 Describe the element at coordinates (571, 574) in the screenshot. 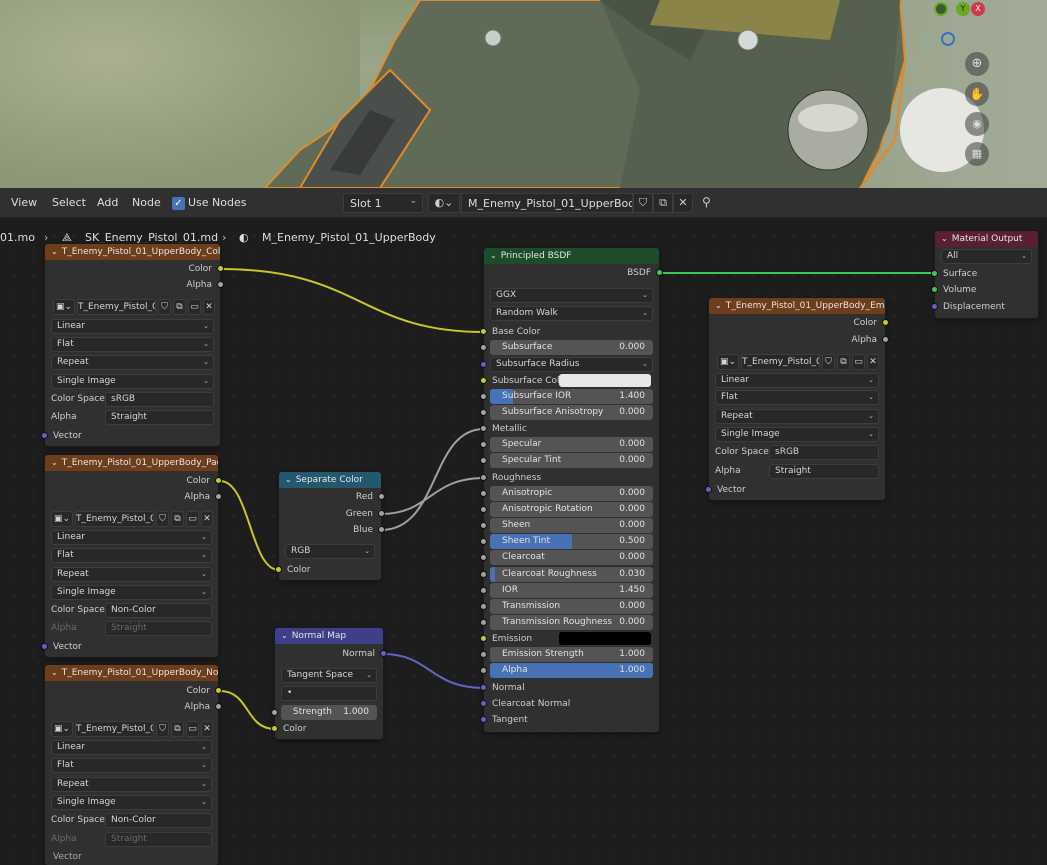

I see `clearcoat-roughness-slider: Clearcoat Roughness 0.030` at that location.